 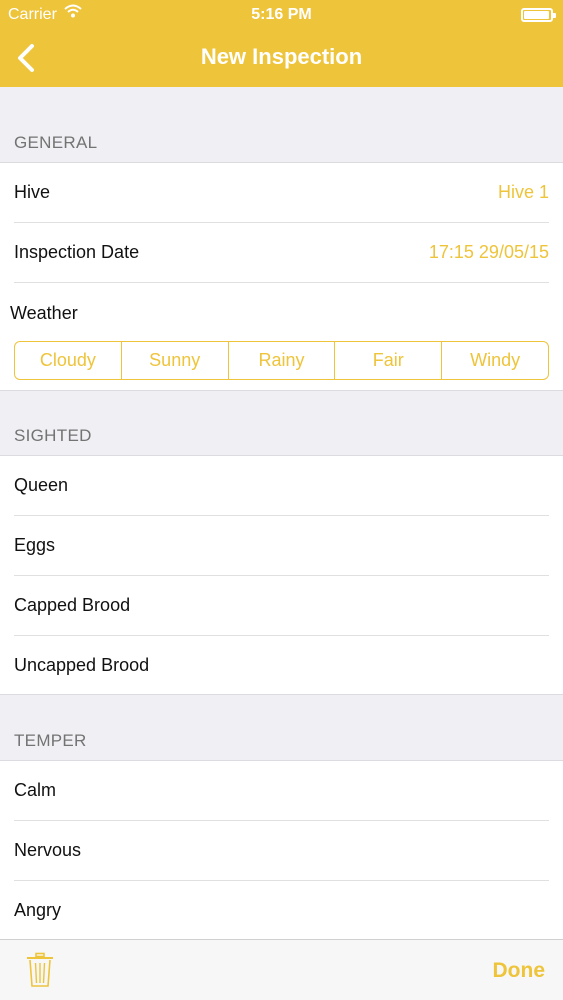 I want to click on section-header-temper: TEMPER, so click(x=50, y=740).